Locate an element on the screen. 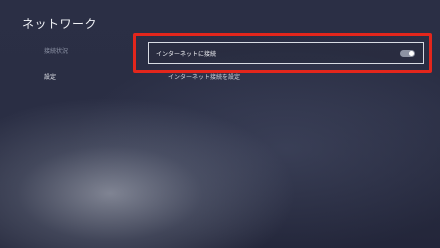 This screenshot has width=440, height=248. page-title: ネットワーク is located at coordinates (60, 24).